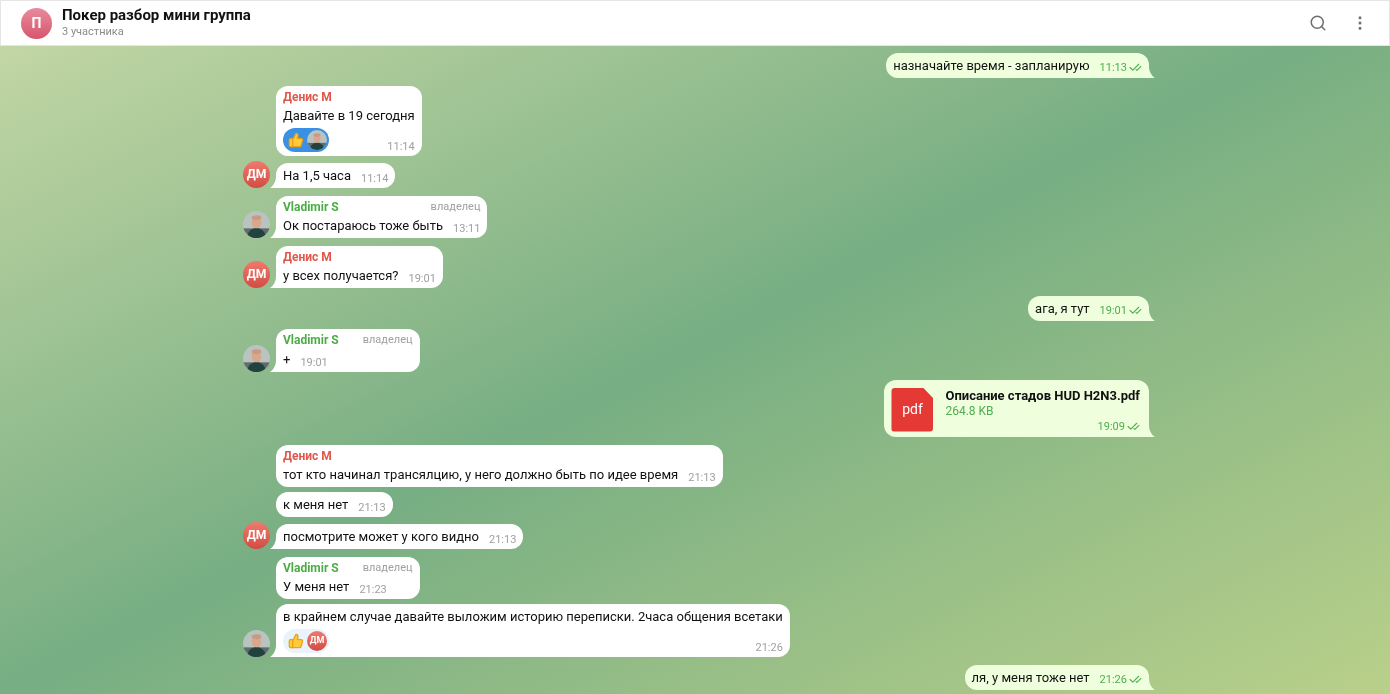 The width and height of the screenshot is (1390, 694). I want to click on reaction-chip, so click(306, 139).